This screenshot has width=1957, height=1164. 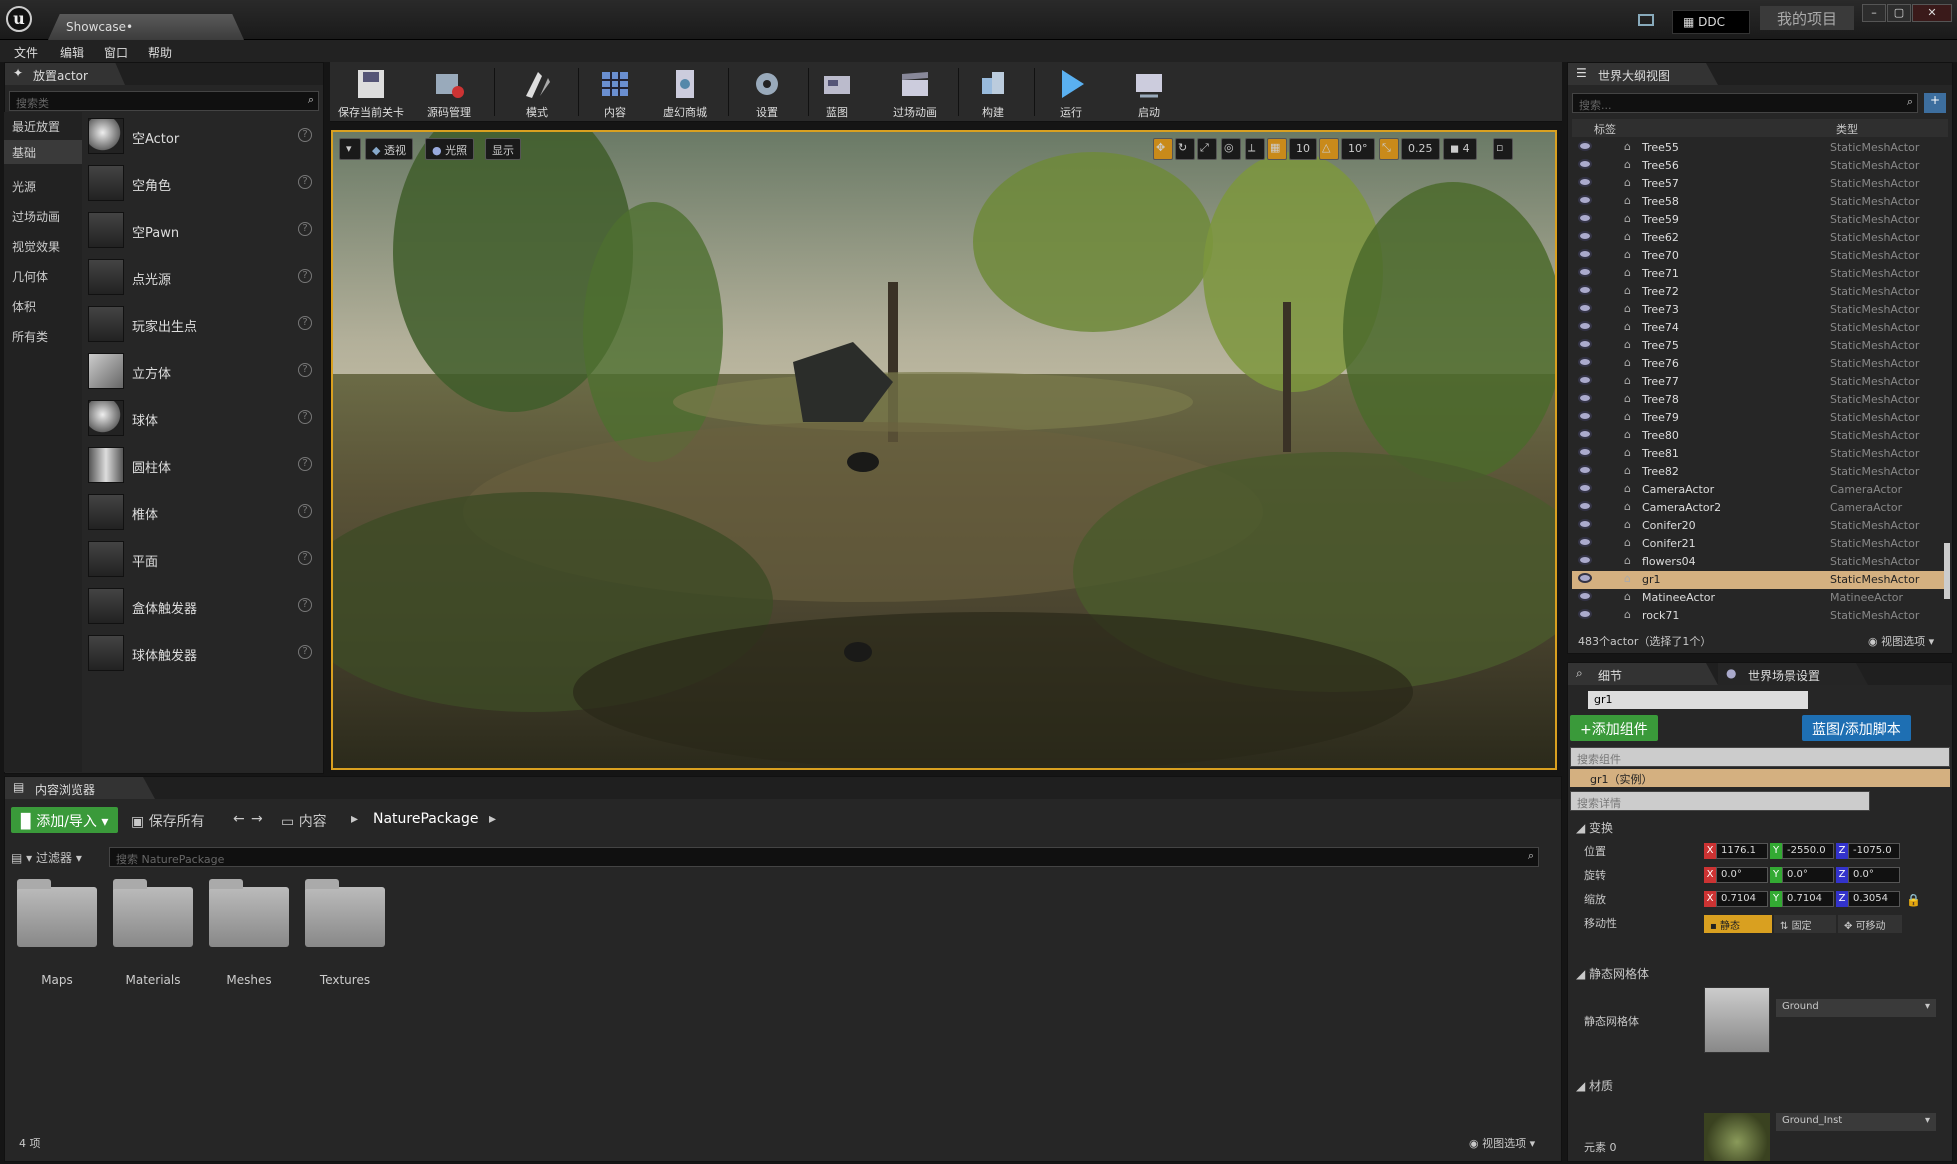 What do you see at coordinates (1614, 728) in the screenshot?
I see `add-component-button: +添加组件` at bounding box center [1614, 728].